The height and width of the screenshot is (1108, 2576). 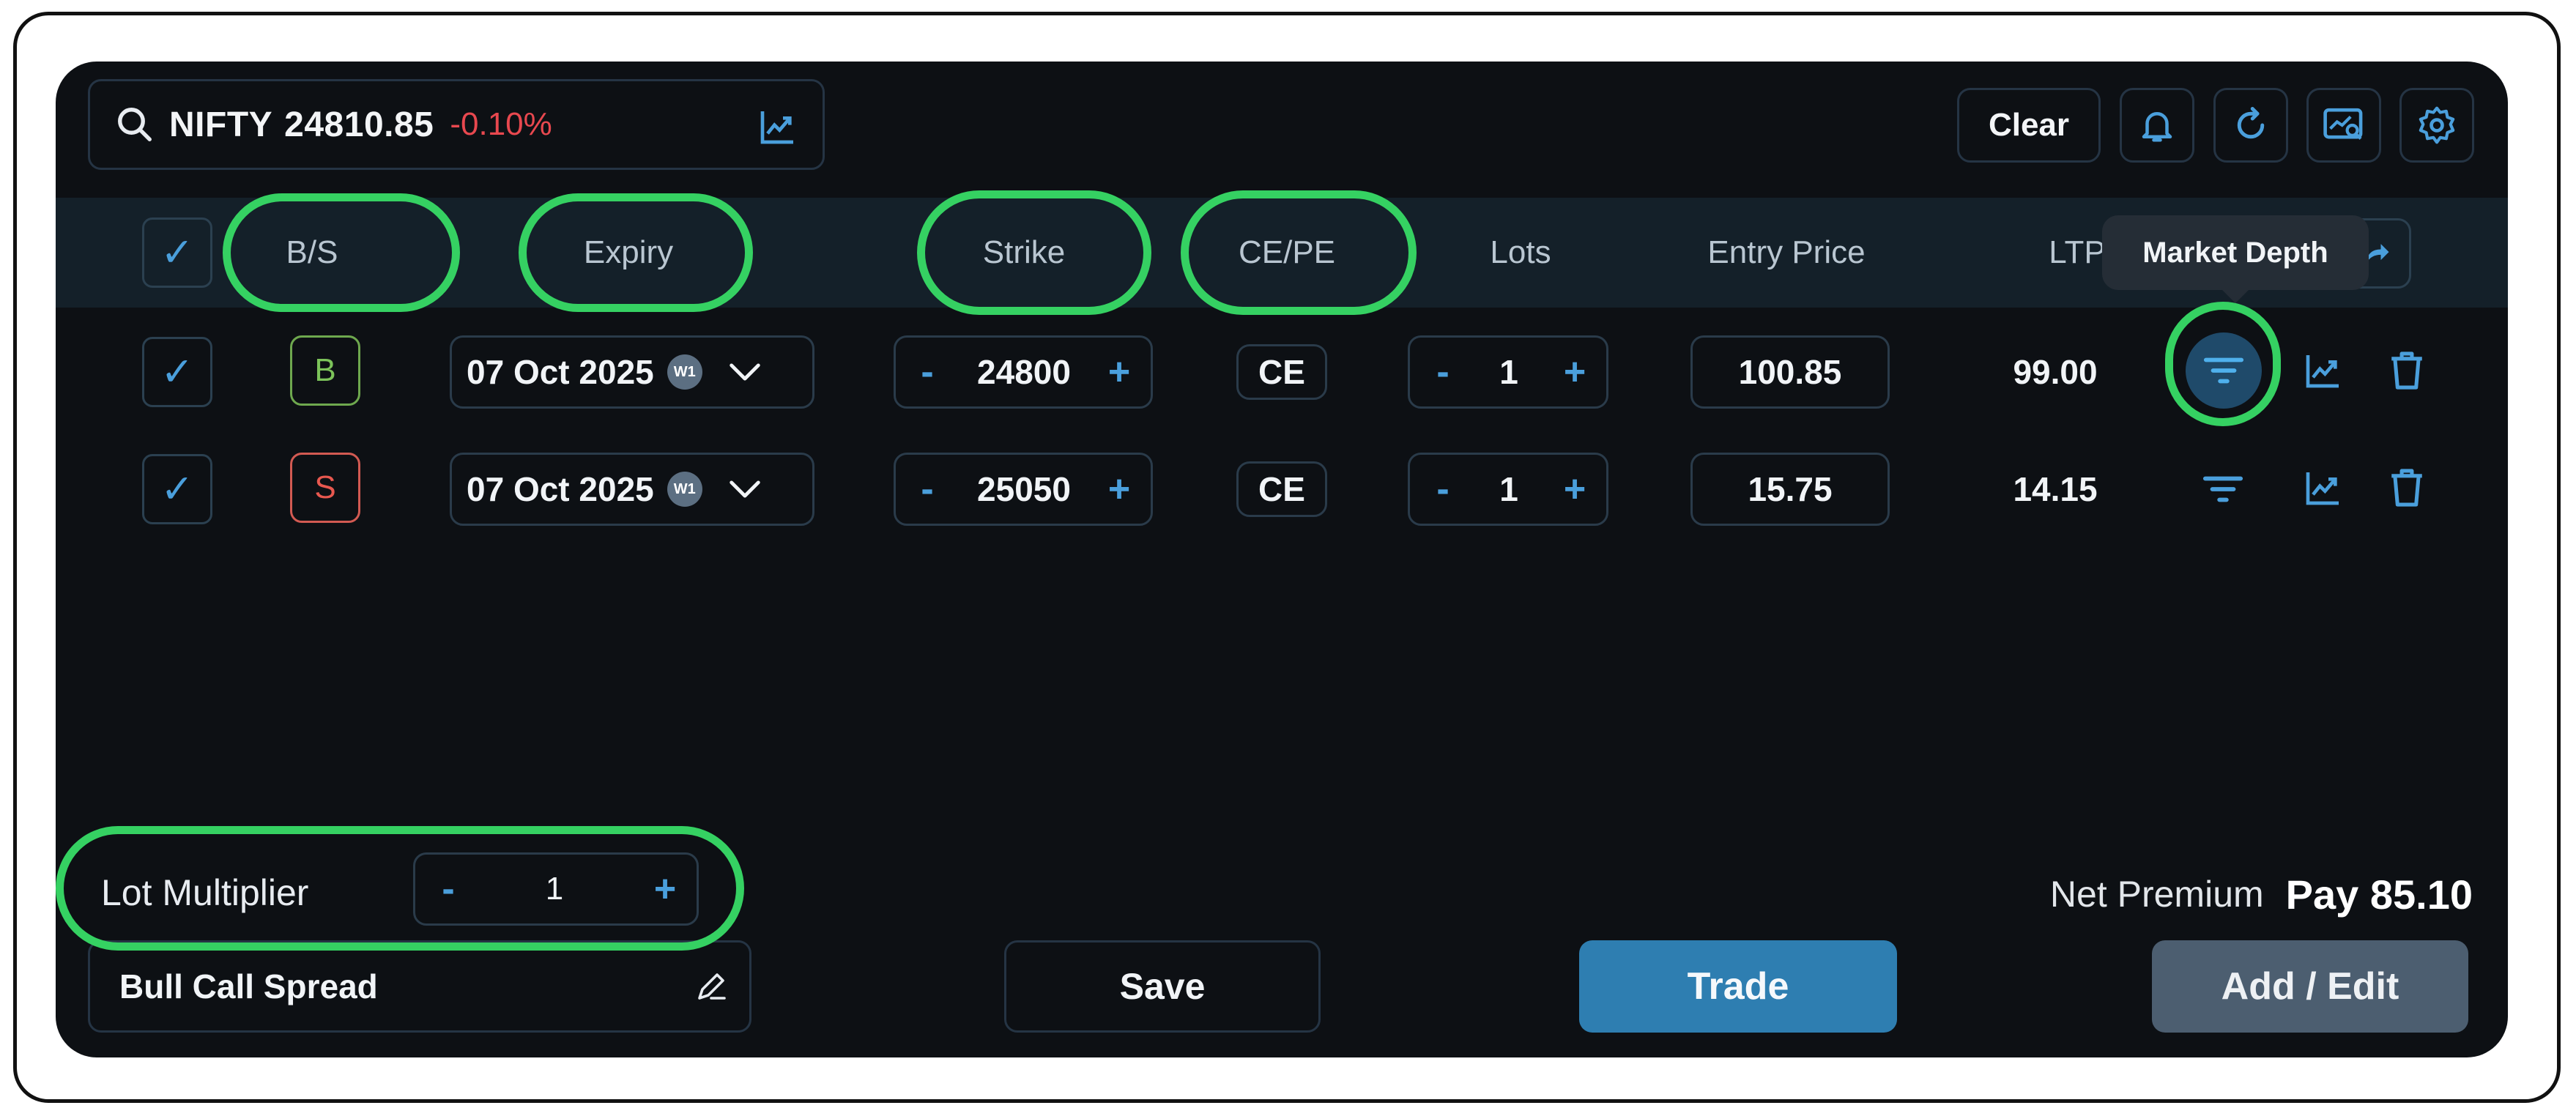 What do you see at coordinates (2235, 259) in the screenshot?
I see `market-depth-tooltip: Market Depth` at bounding box center [2235, 259].